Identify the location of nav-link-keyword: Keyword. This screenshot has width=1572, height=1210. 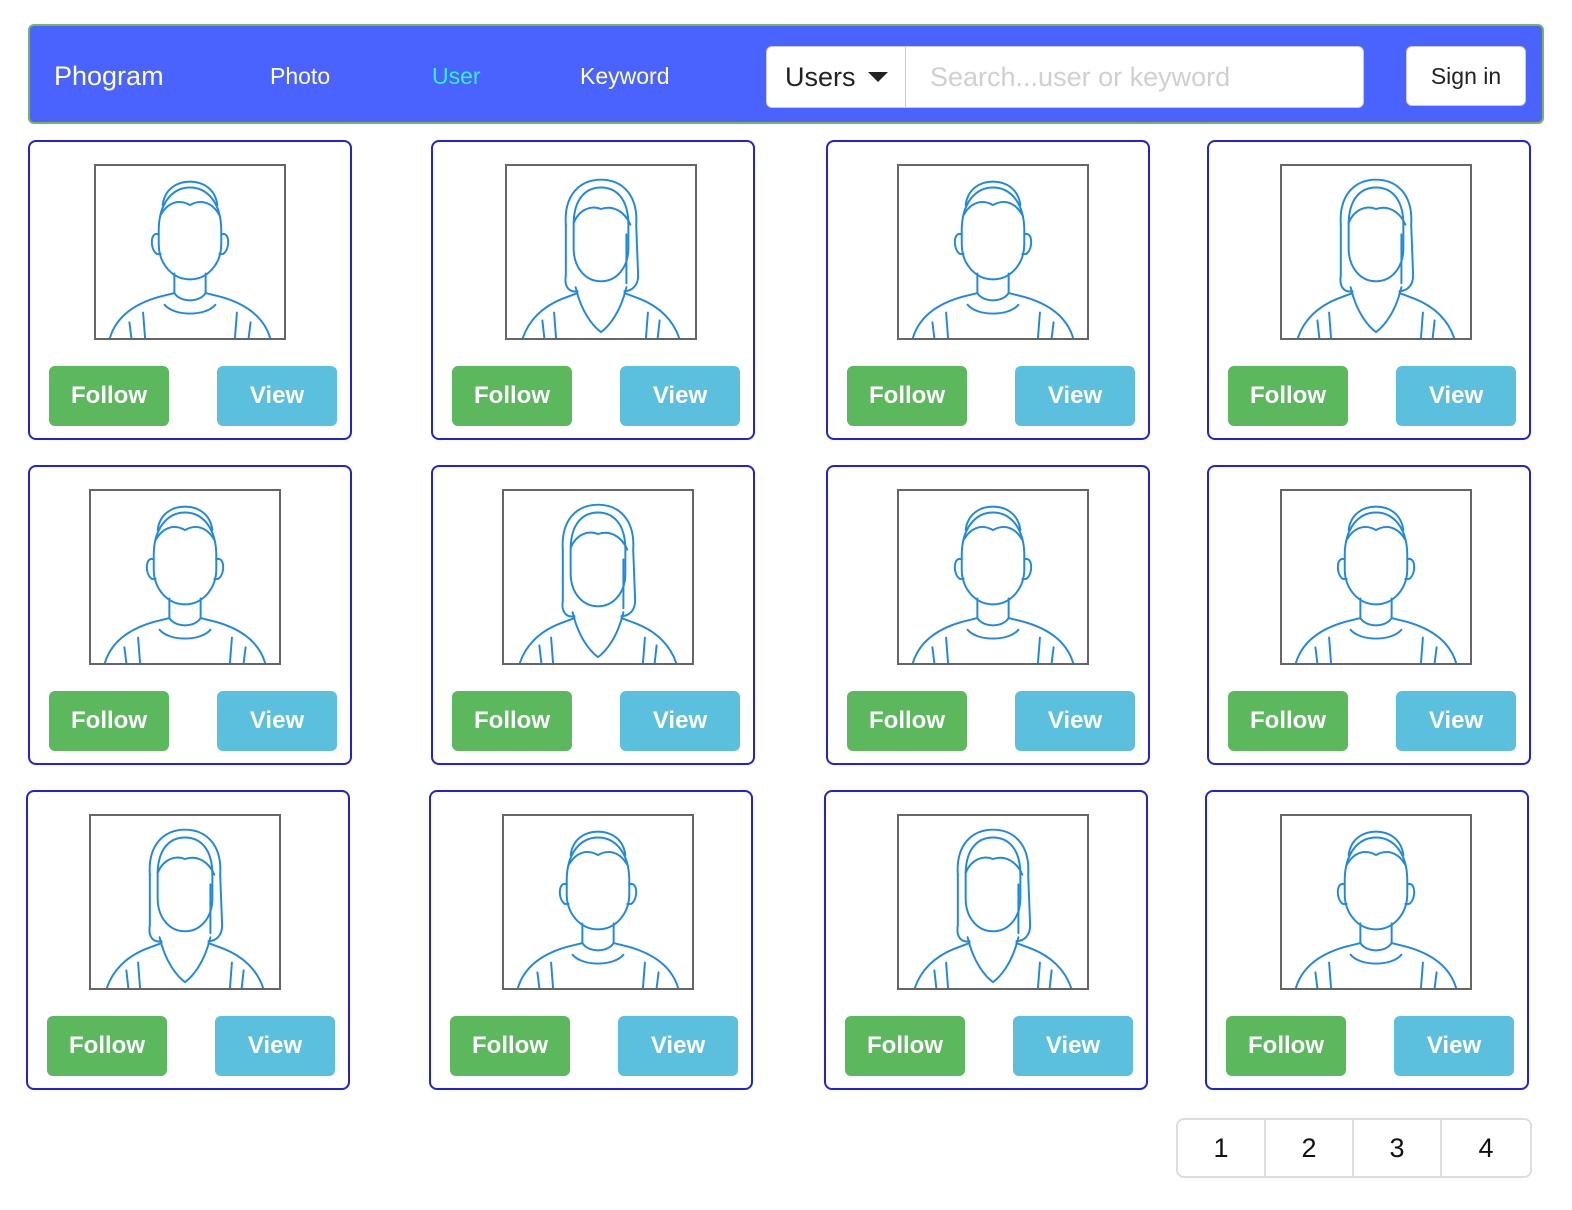
(624, 76).